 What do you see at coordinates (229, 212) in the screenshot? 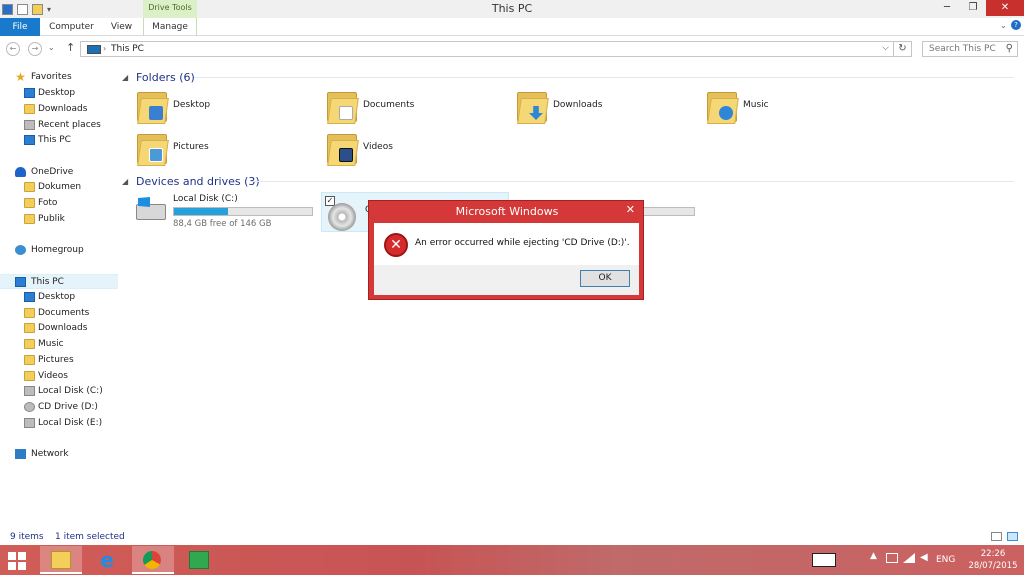
I see `drive-c: Local Disk (C:) 88,4 GB free of 146 GB` at bounding box center [229, 212].